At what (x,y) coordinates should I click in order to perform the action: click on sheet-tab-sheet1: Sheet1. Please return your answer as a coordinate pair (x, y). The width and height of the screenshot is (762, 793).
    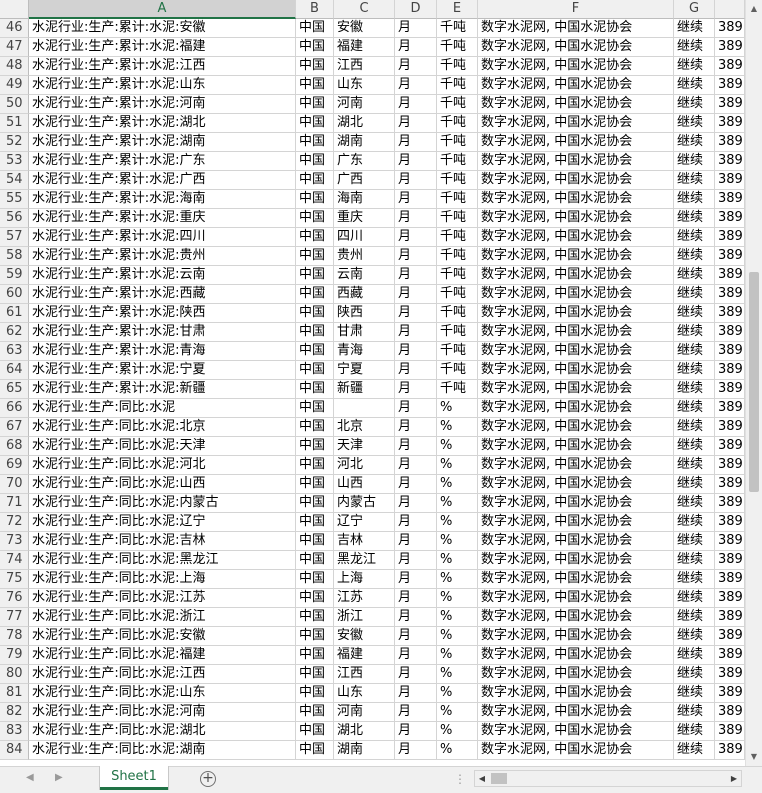
    Looking at the image, I should click on (134, 778).